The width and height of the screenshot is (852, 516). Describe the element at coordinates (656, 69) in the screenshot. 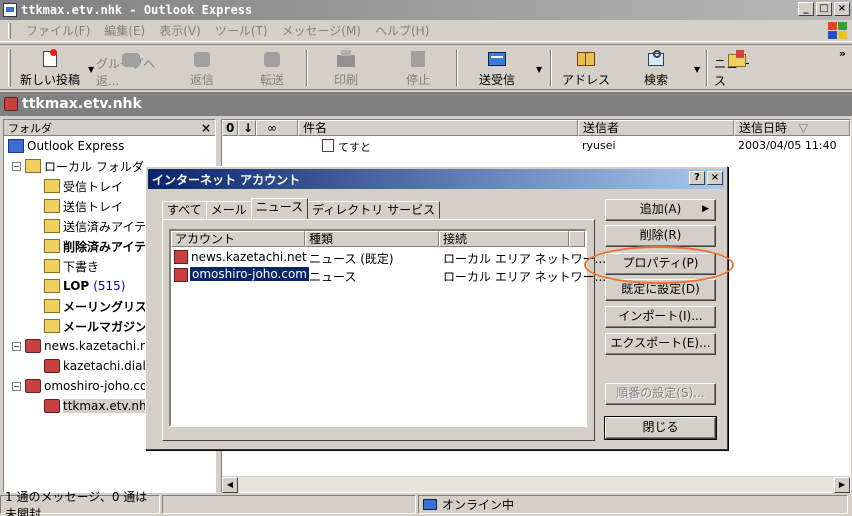

I see `find-button: 検索` at that location.